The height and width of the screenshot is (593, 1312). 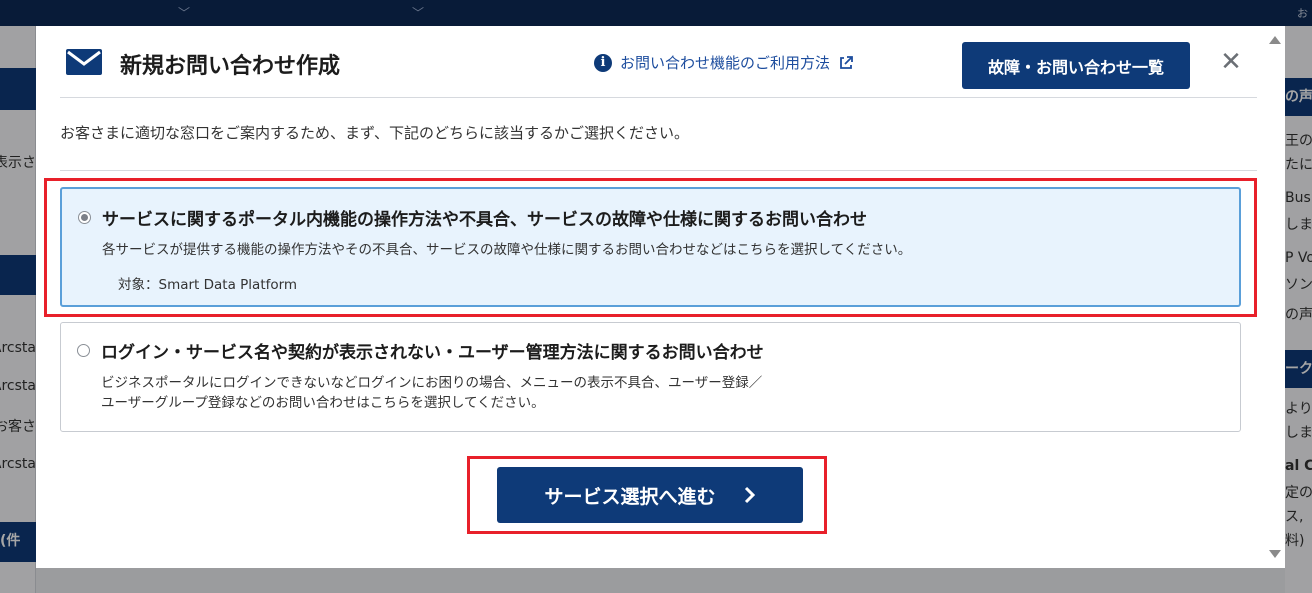 What do you see at coordinates (1231, 62) in the screenshot?
I see `close-icon: ✕` at bounding box center [1231, 62].